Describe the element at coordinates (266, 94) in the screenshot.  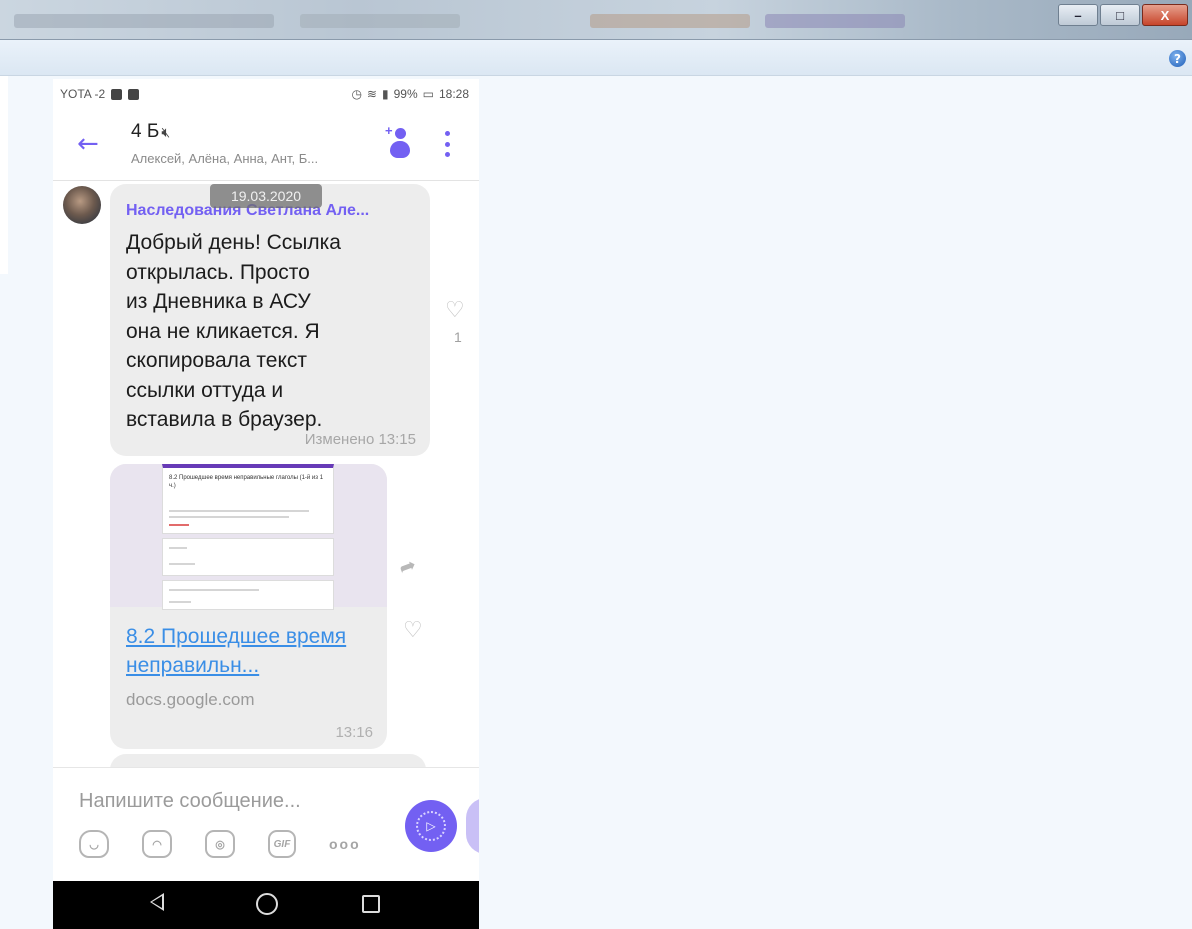
I see `android-status-bar: YOTA -2 ◷ ≋ ▮ 99% ▭ 18:28` at that location.